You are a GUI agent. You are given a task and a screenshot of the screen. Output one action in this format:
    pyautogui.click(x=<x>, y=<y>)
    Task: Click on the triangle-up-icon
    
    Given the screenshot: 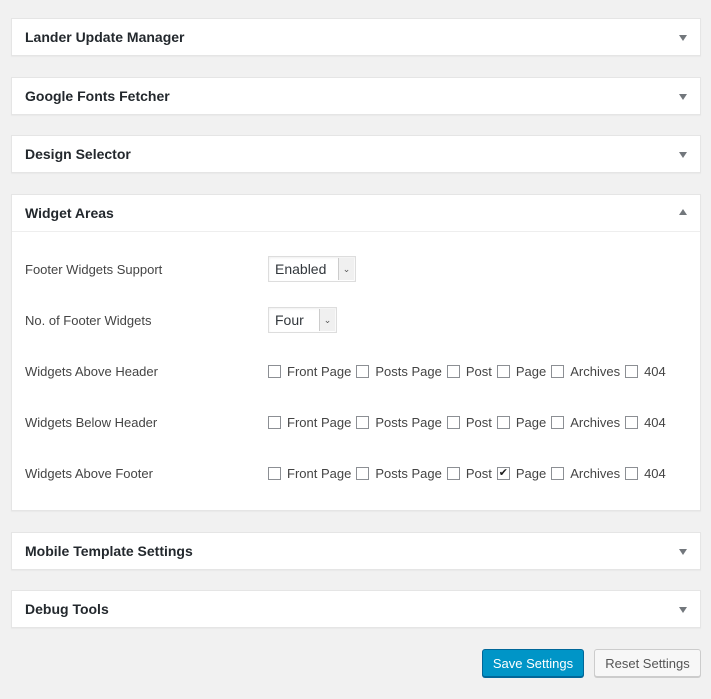 What is the action you would take?
    pyautogui.click(x=683, y=212)
    